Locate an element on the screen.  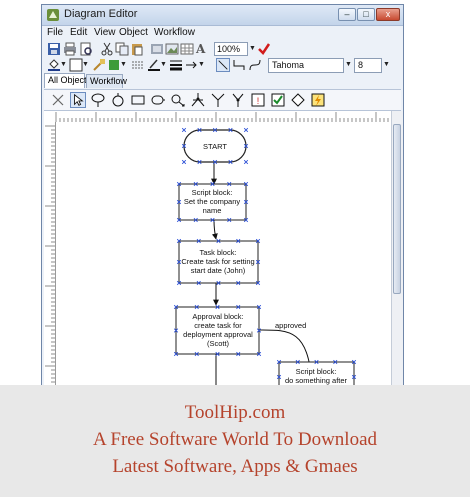
straight-connector-icon is located at coordinates (223, 65).